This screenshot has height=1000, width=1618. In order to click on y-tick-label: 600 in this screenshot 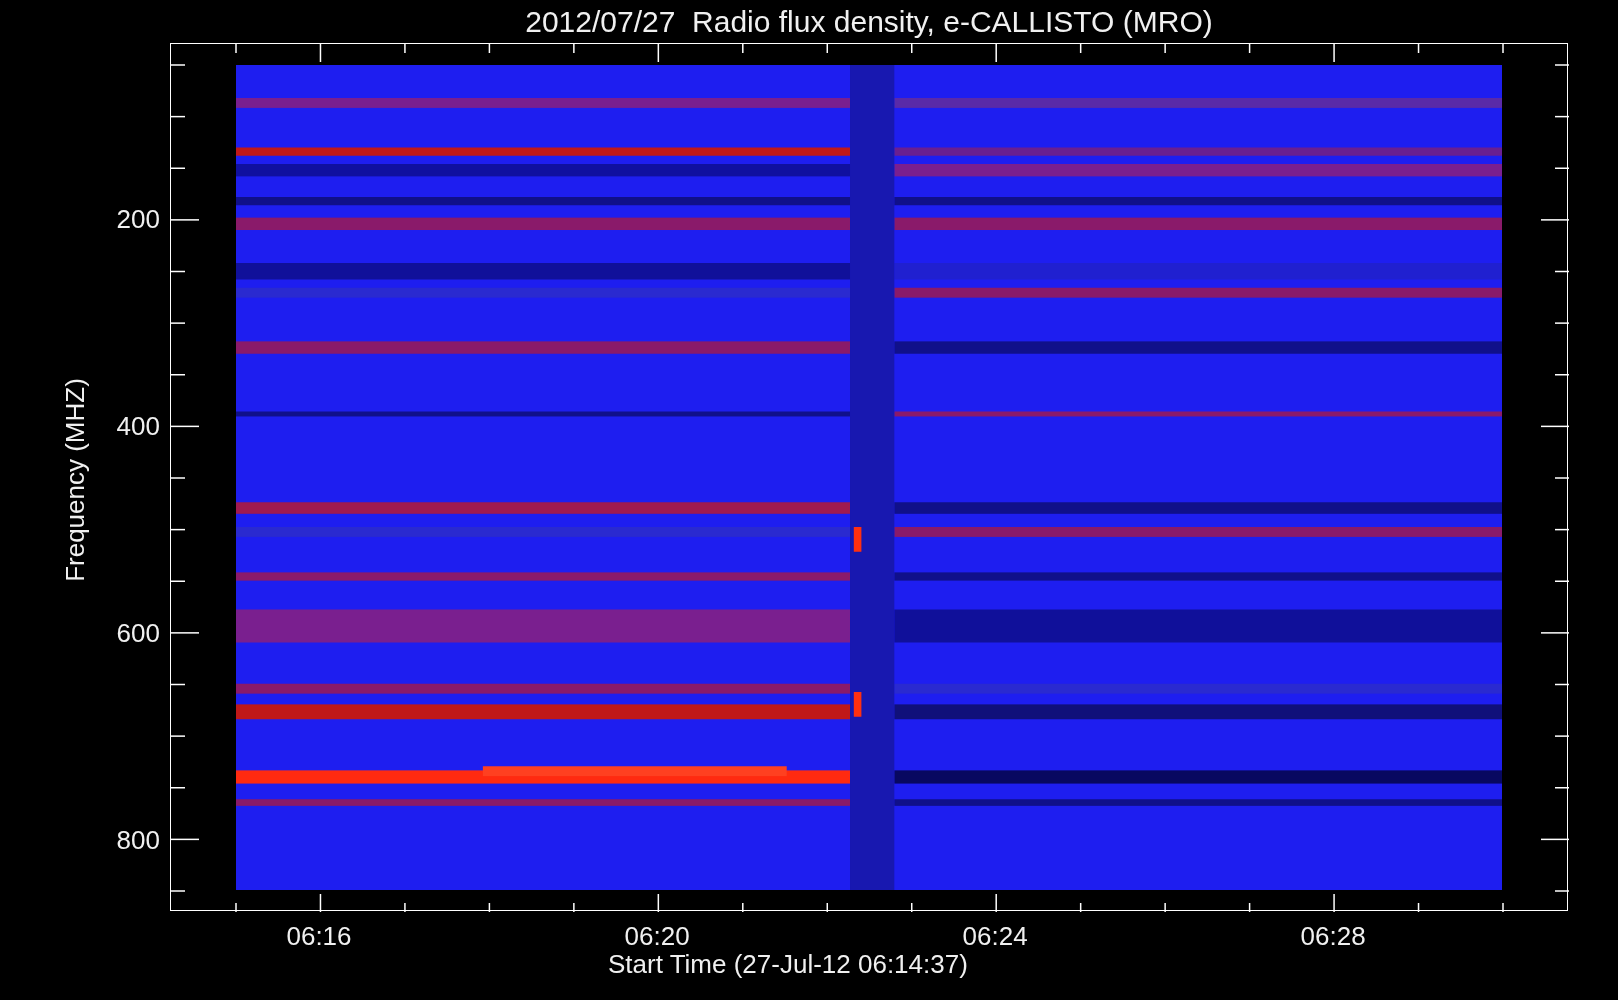, I will do `click(138, 633)`.